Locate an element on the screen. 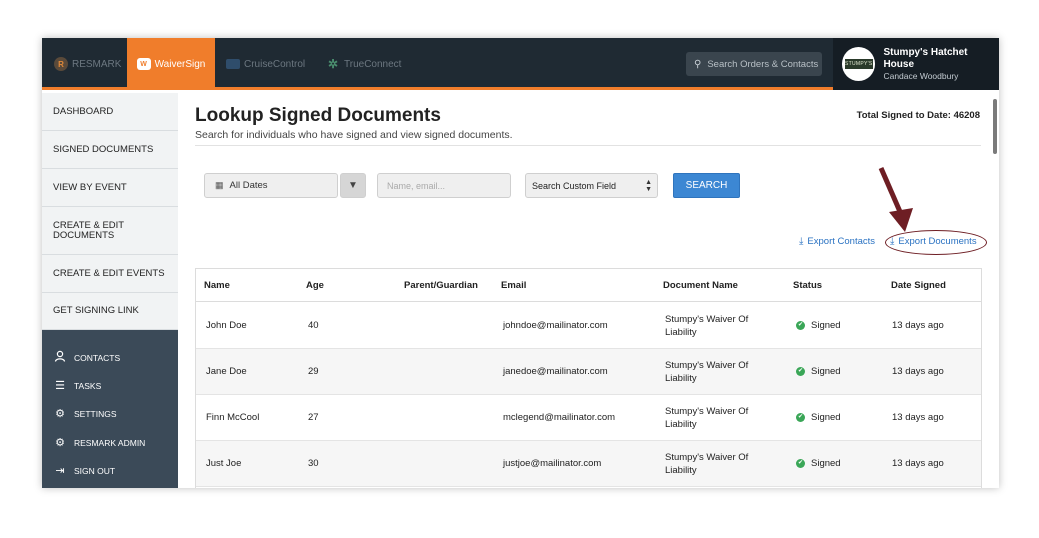 This screenshot has width=1039, height=538. custom-field-select: Search Custom Field ▲ ▼ is located at coordinates (591, 185).